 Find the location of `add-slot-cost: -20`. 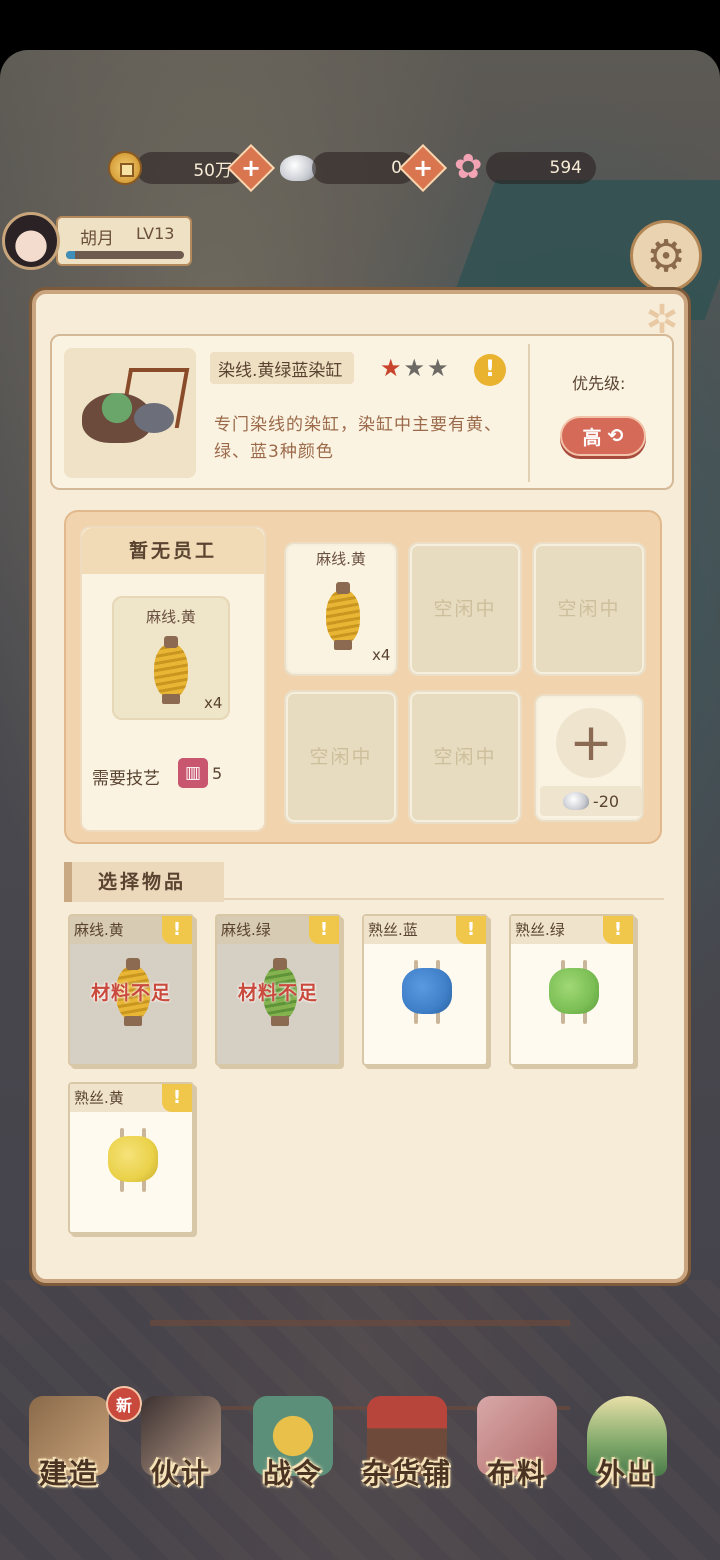

add-slot-cost: -20 is located at coordinates (591, 801).